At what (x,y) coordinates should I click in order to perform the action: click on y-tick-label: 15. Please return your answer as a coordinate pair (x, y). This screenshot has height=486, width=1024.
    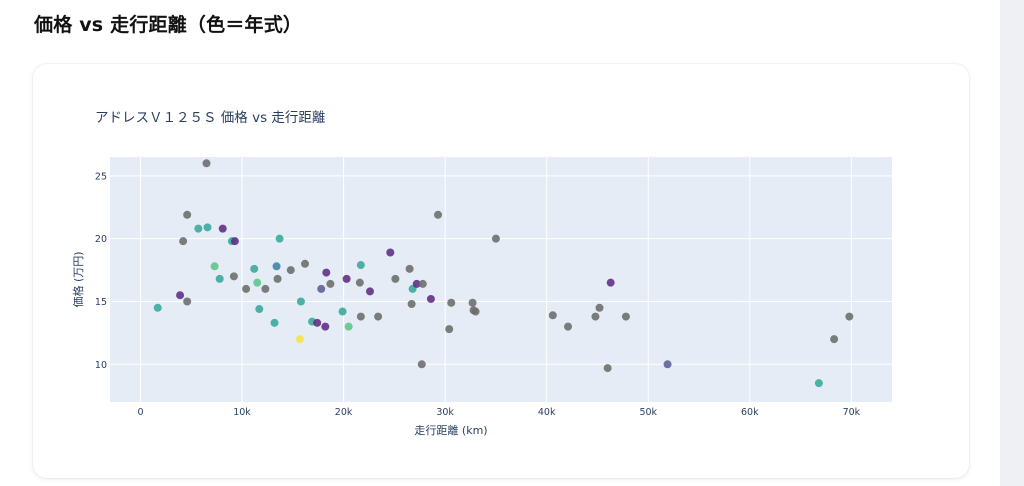
    Looking at the image, I should click on (101, 302).